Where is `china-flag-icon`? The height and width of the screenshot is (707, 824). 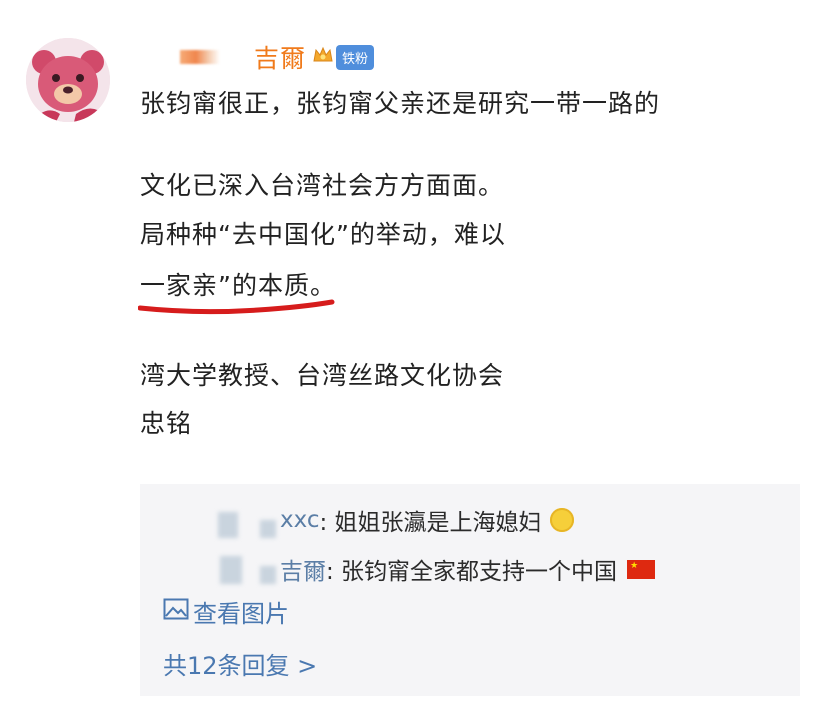 china-flag-icon is located at coordinates (641, 569).